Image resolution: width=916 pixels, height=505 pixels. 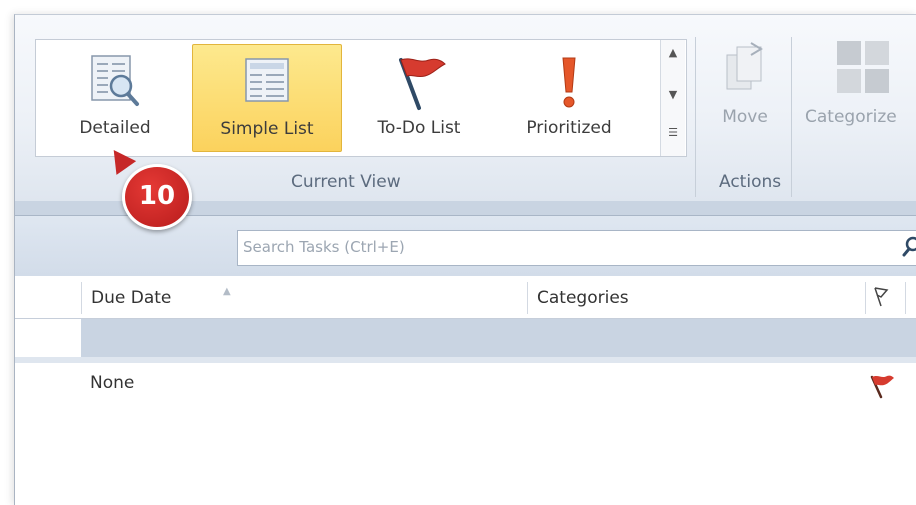 What do you see at coordinates (346, 182) in the screenshot?
I see `current-view-group-label: Current View` at bounding box center [346, 182].